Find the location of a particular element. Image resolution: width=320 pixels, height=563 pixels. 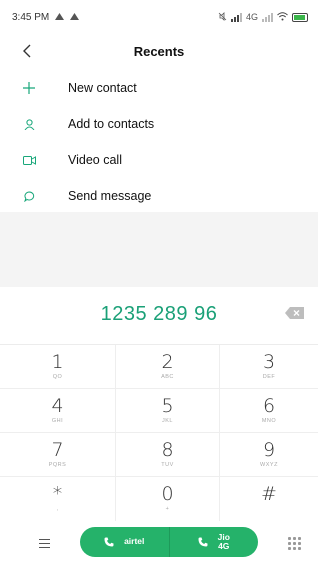

key-digit: 4 is located at coordinates (57, 405).